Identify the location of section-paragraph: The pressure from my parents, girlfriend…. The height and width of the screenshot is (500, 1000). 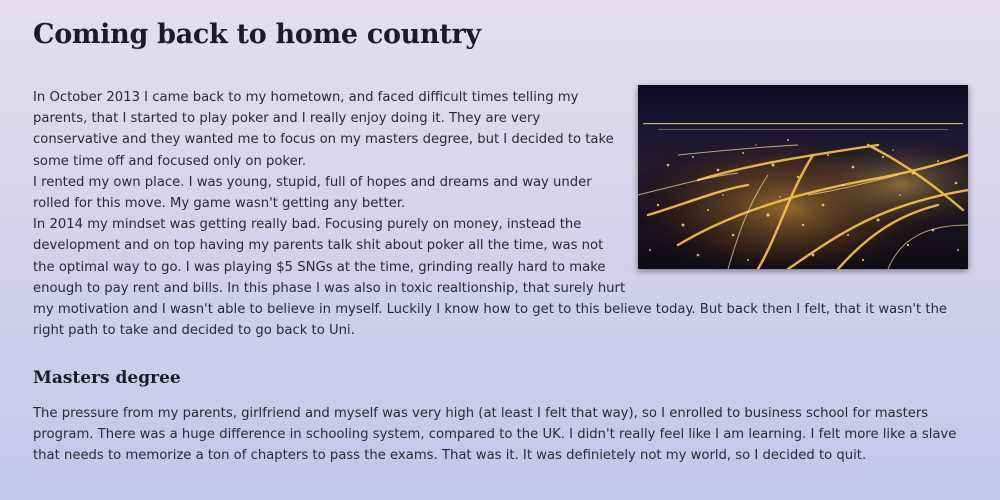
(495, 435).